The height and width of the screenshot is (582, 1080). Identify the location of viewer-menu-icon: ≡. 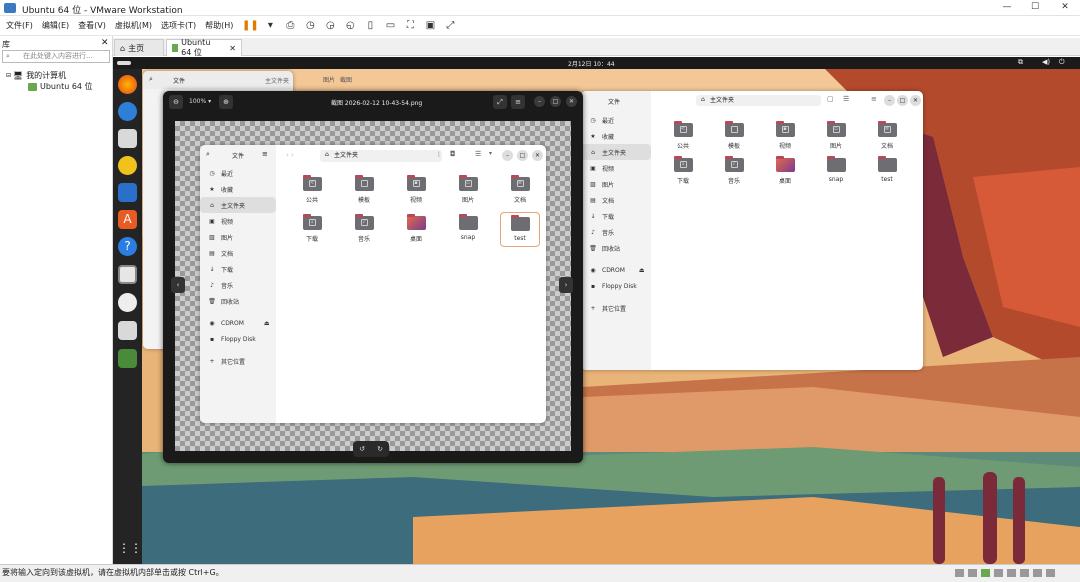
(518, 102).